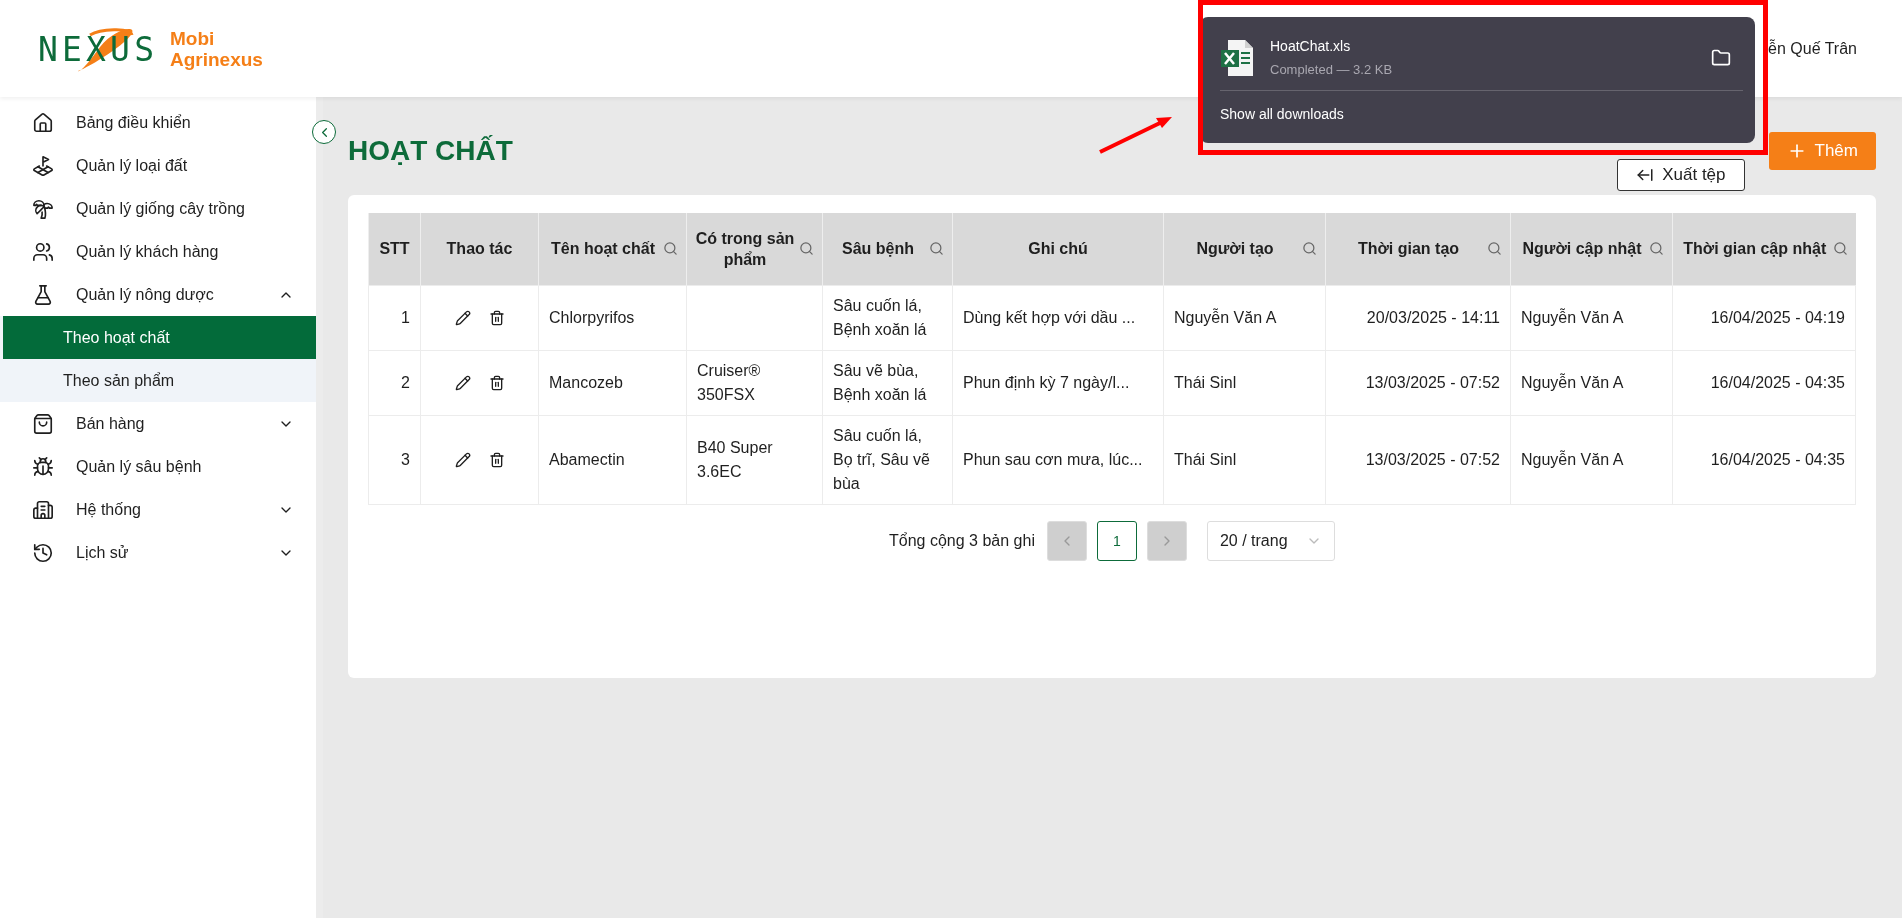  Describe the element at coordinates (158, 552) in the screenshot. I see `sidebar-item: Lịch sử` at that location.